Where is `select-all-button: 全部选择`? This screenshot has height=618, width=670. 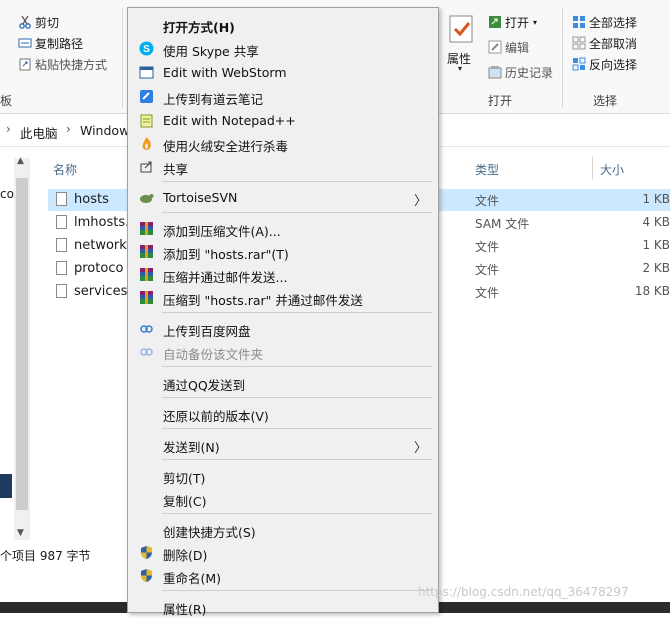
select-all-button: 全部选择 is located at coordinates (604, 22).